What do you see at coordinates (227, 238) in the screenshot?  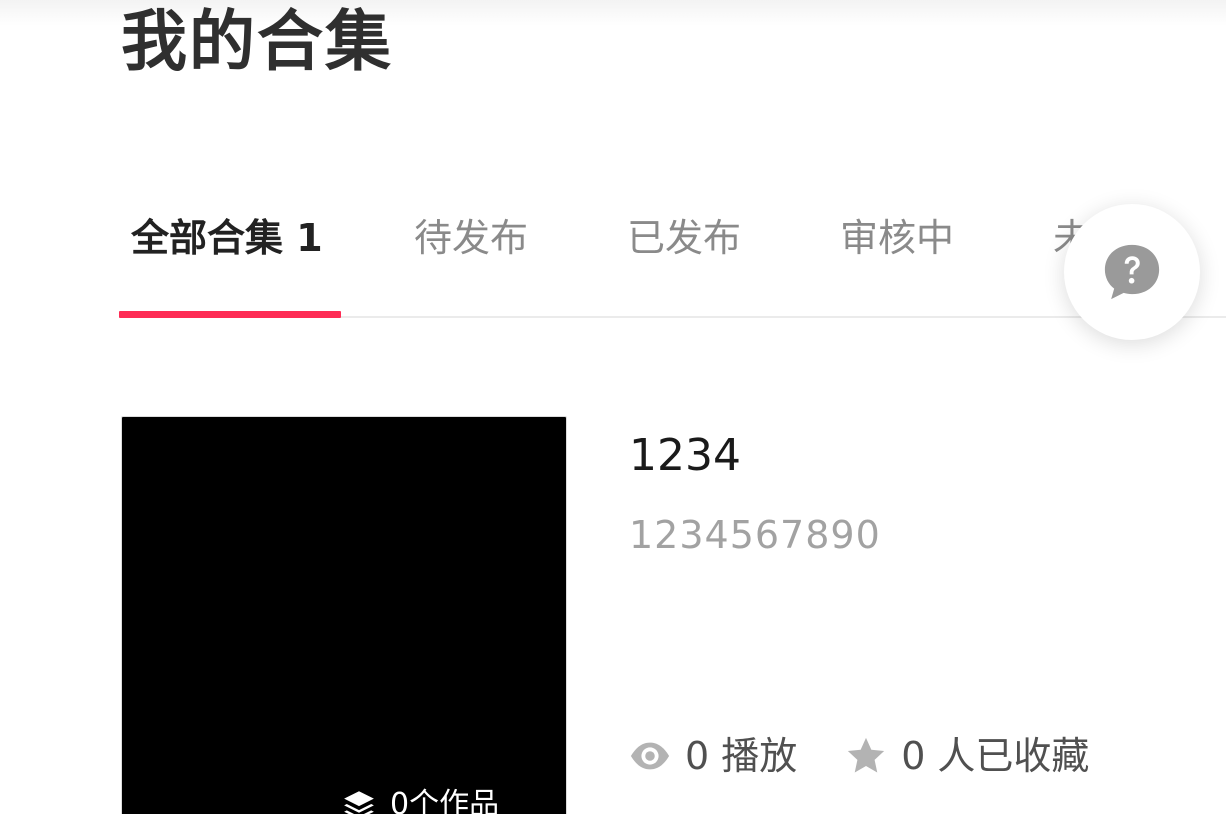 I see `tab-all-collections: 全部合集 1` at bounding box center [227, 238].